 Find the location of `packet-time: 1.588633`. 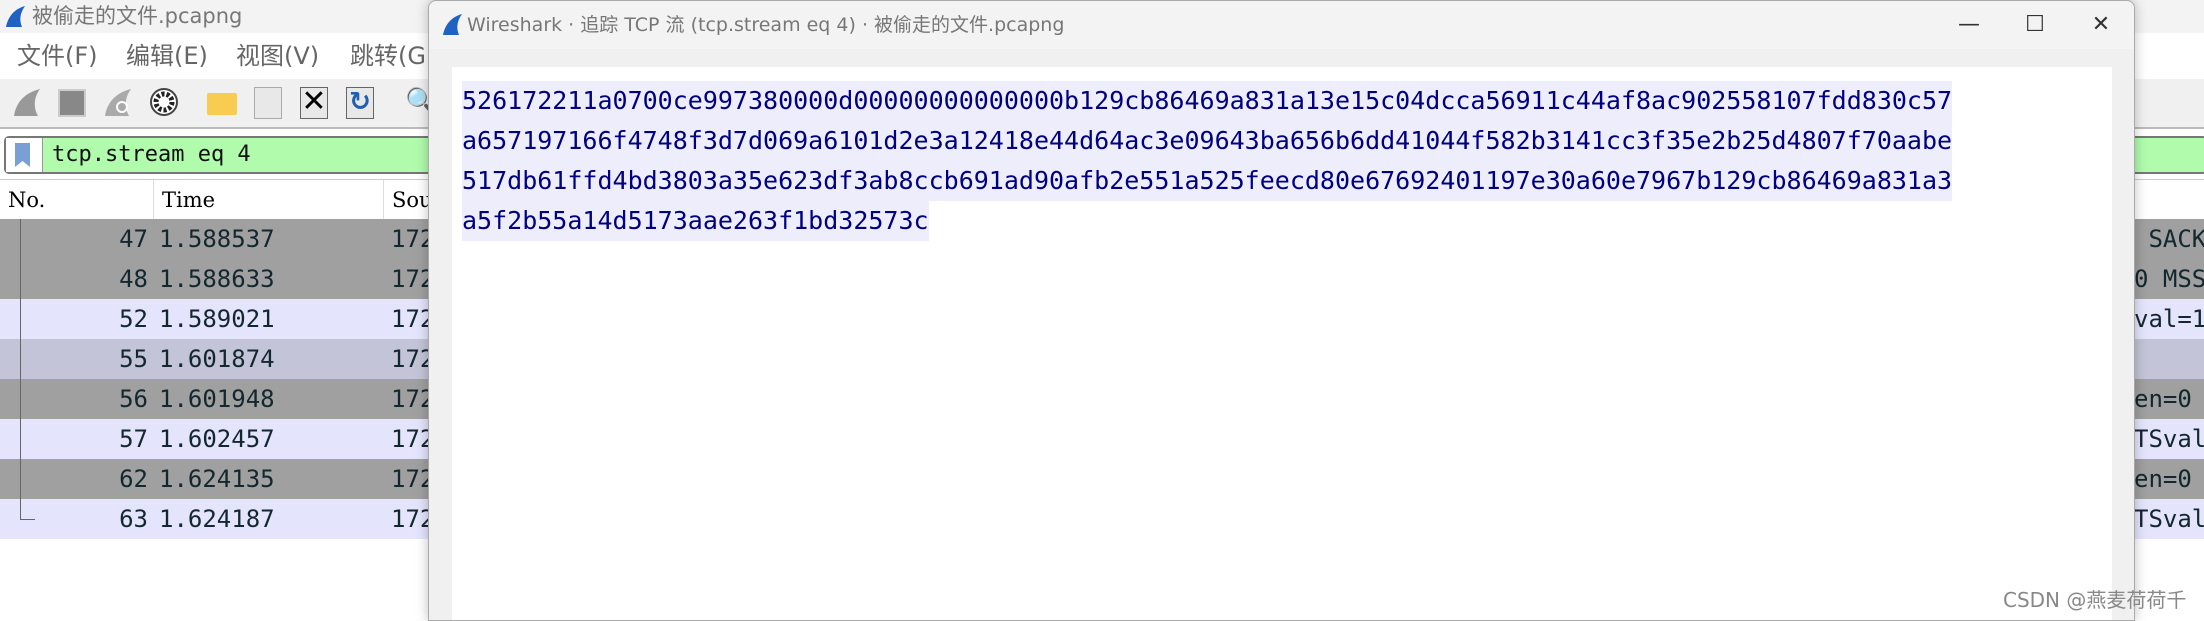

packet-time: 1.588633 is located at coordinates (217, 279).